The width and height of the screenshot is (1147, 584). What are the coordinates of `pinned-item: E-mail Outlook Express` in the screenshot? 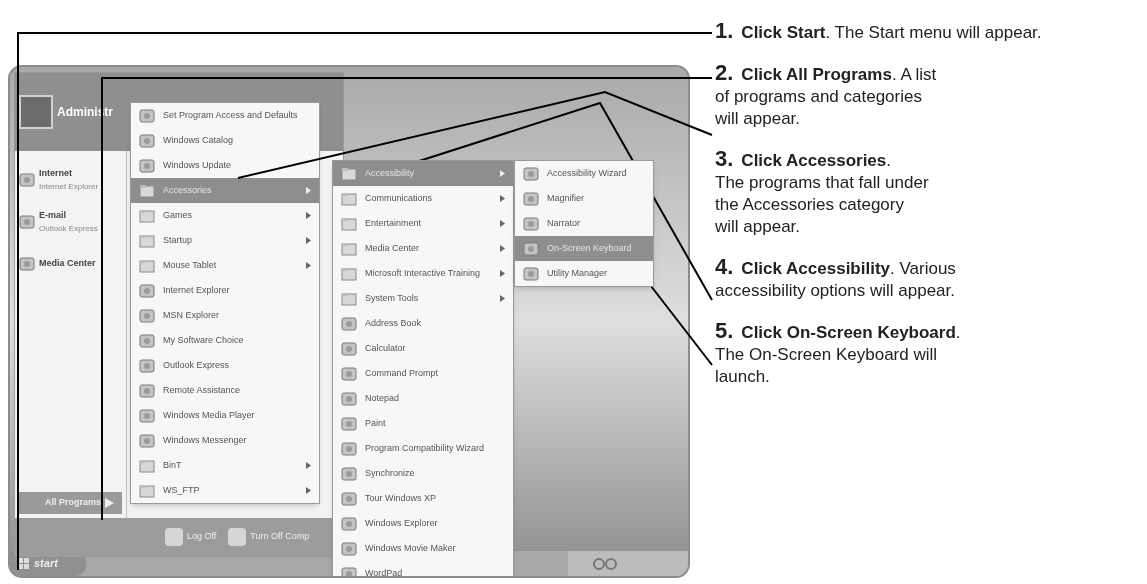 It's located at (70, 222).